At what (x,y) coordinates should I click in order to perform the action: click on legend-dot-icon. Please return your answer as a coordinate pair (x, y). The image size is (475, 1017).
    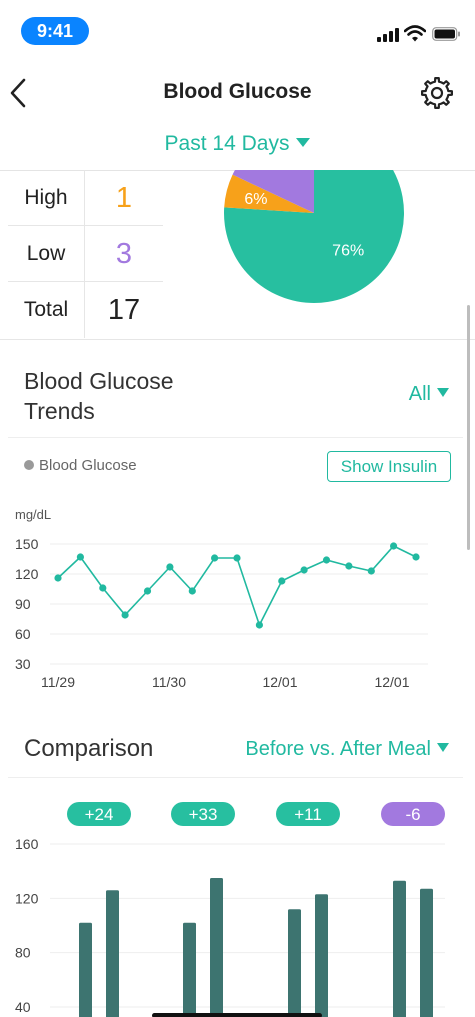
    Looking at the image, I should click on (29, 465).